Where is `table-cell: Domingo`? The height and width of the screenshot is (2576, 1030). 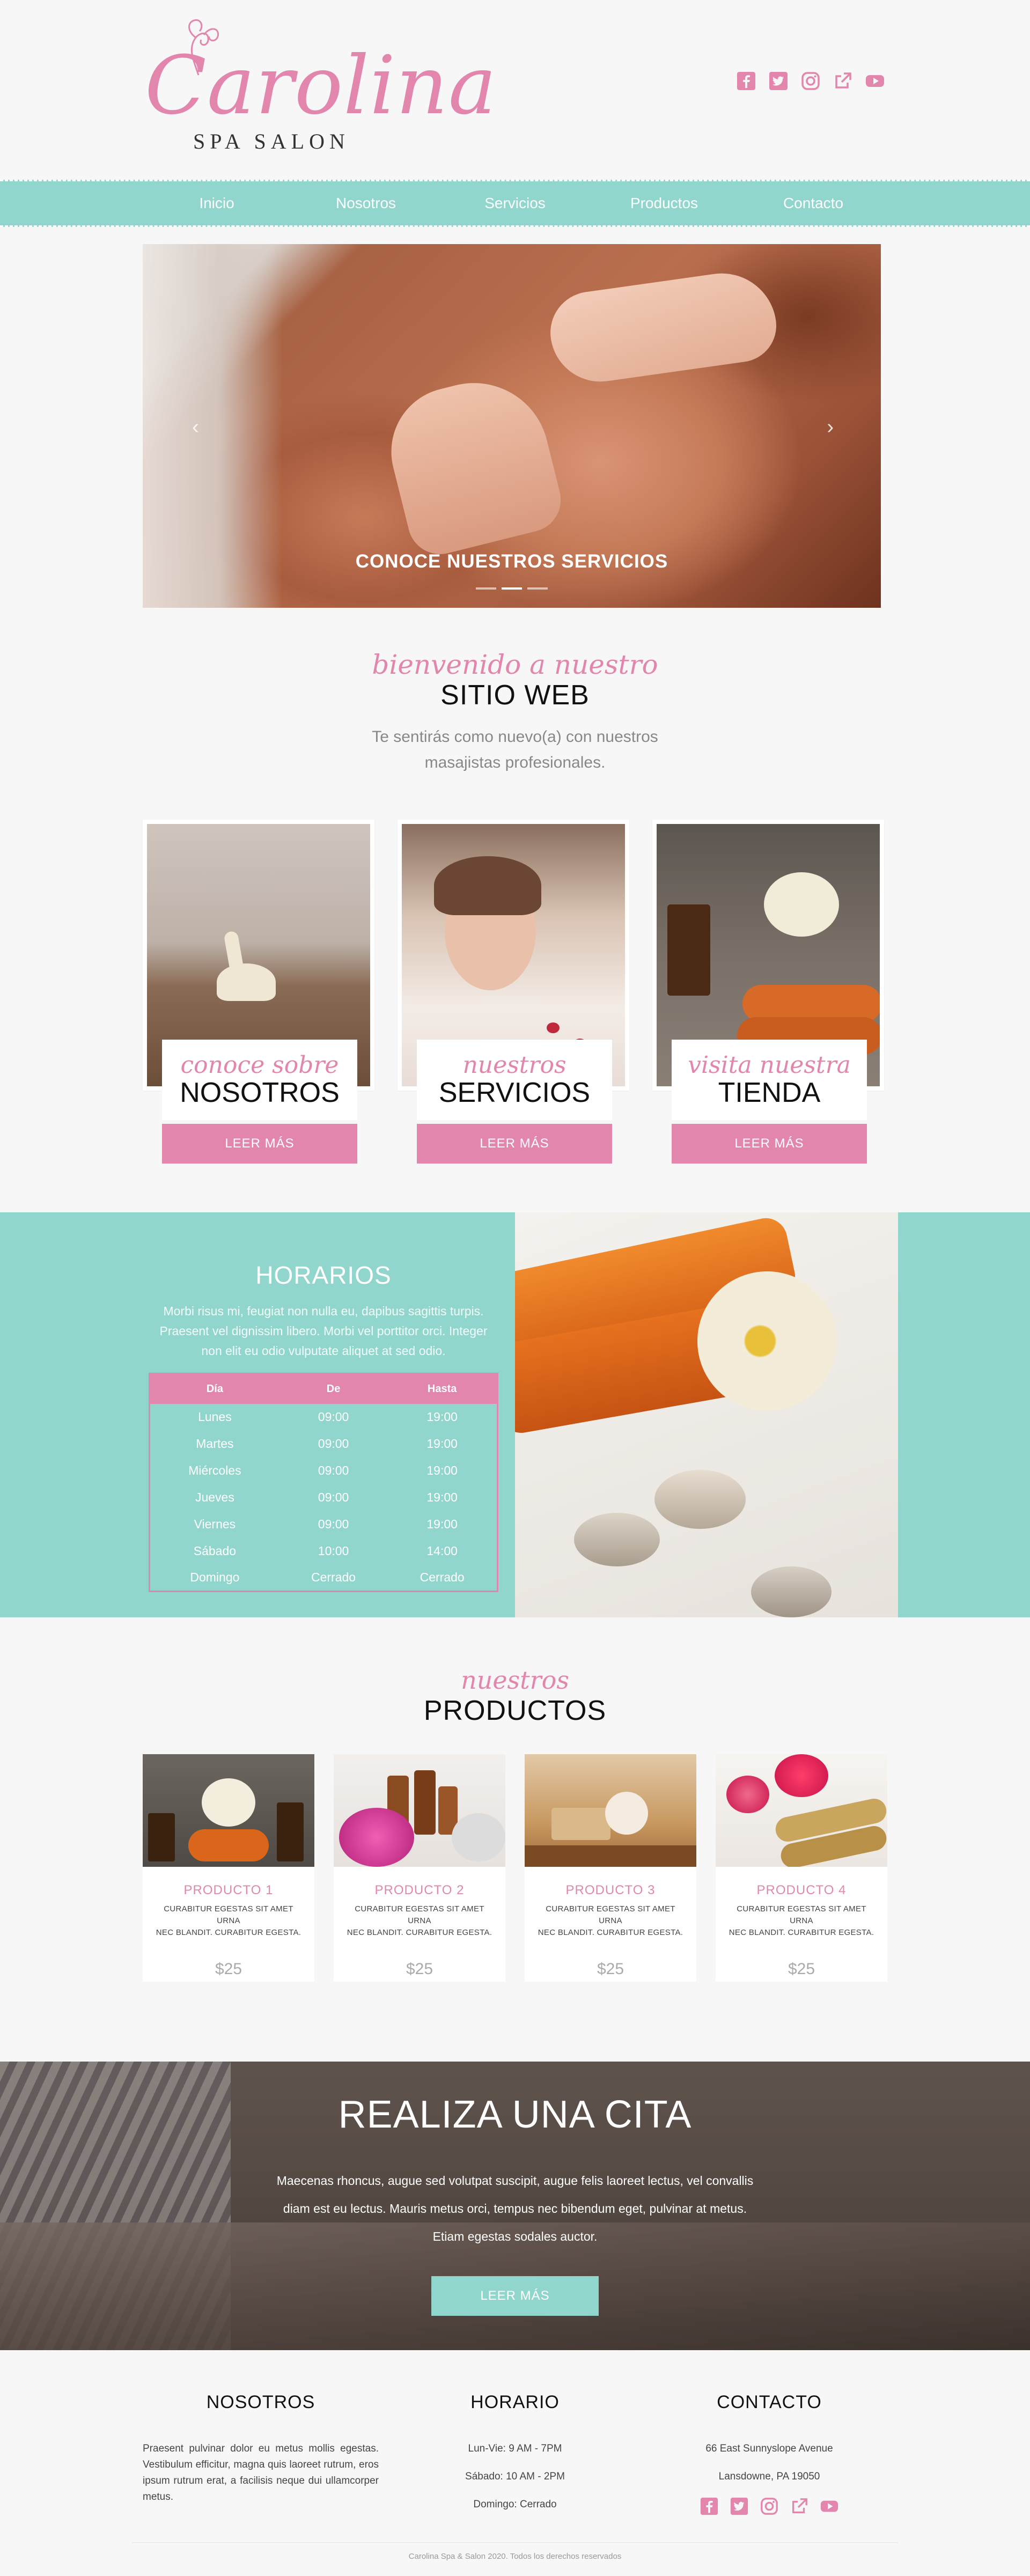
table-cell: Domingo is located at coordinates (215, 1577).